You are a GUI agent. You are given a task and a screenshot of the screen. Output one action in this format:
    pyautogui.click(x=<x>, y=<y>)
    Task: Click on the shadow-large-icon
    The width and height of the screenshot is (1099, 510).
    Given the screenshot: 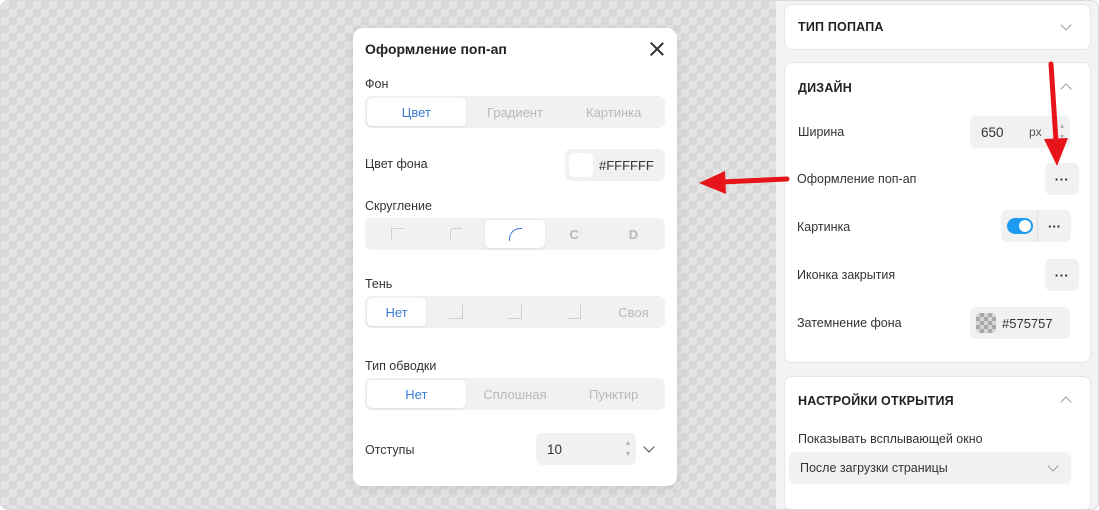 What is the action you would take?
    pyautogui.click(x=574, y=312)
    